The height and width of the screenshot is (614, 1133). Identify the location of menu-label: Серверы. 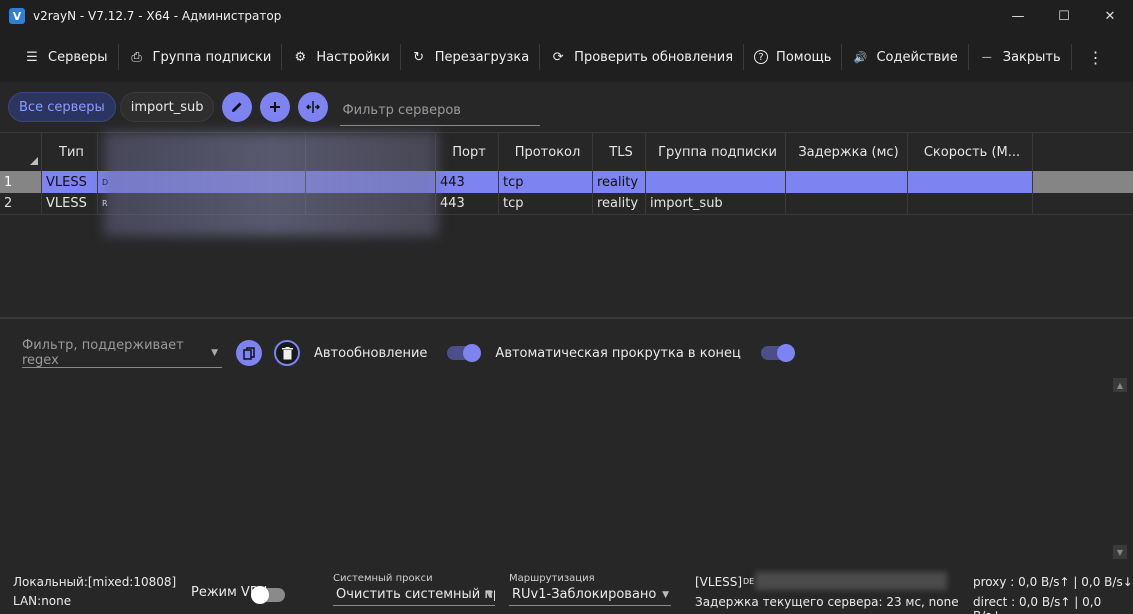
(78, 57).